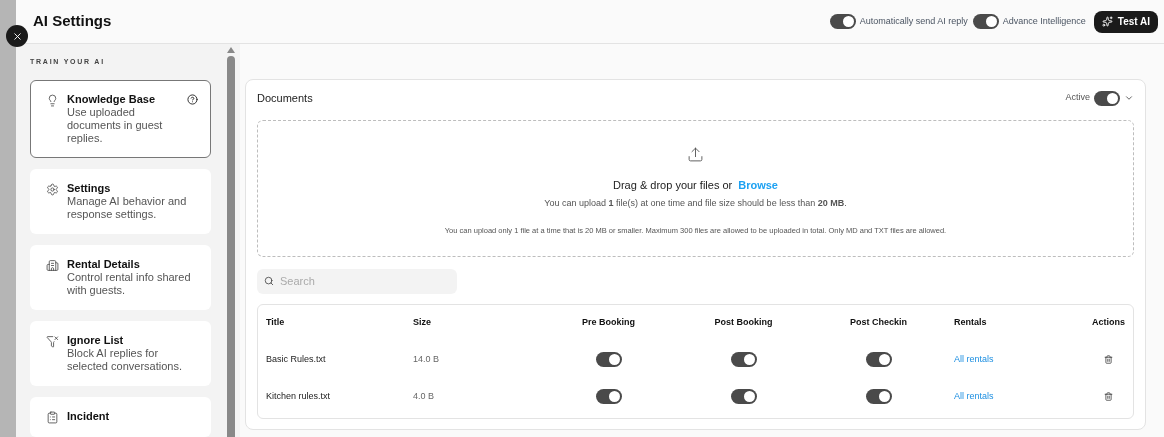 The height and width of the screenshot is (437, 1164). What do you see at coordinates (17, 36) in the screenshot?
I see `close-icon` at bounding box center [17, 36].